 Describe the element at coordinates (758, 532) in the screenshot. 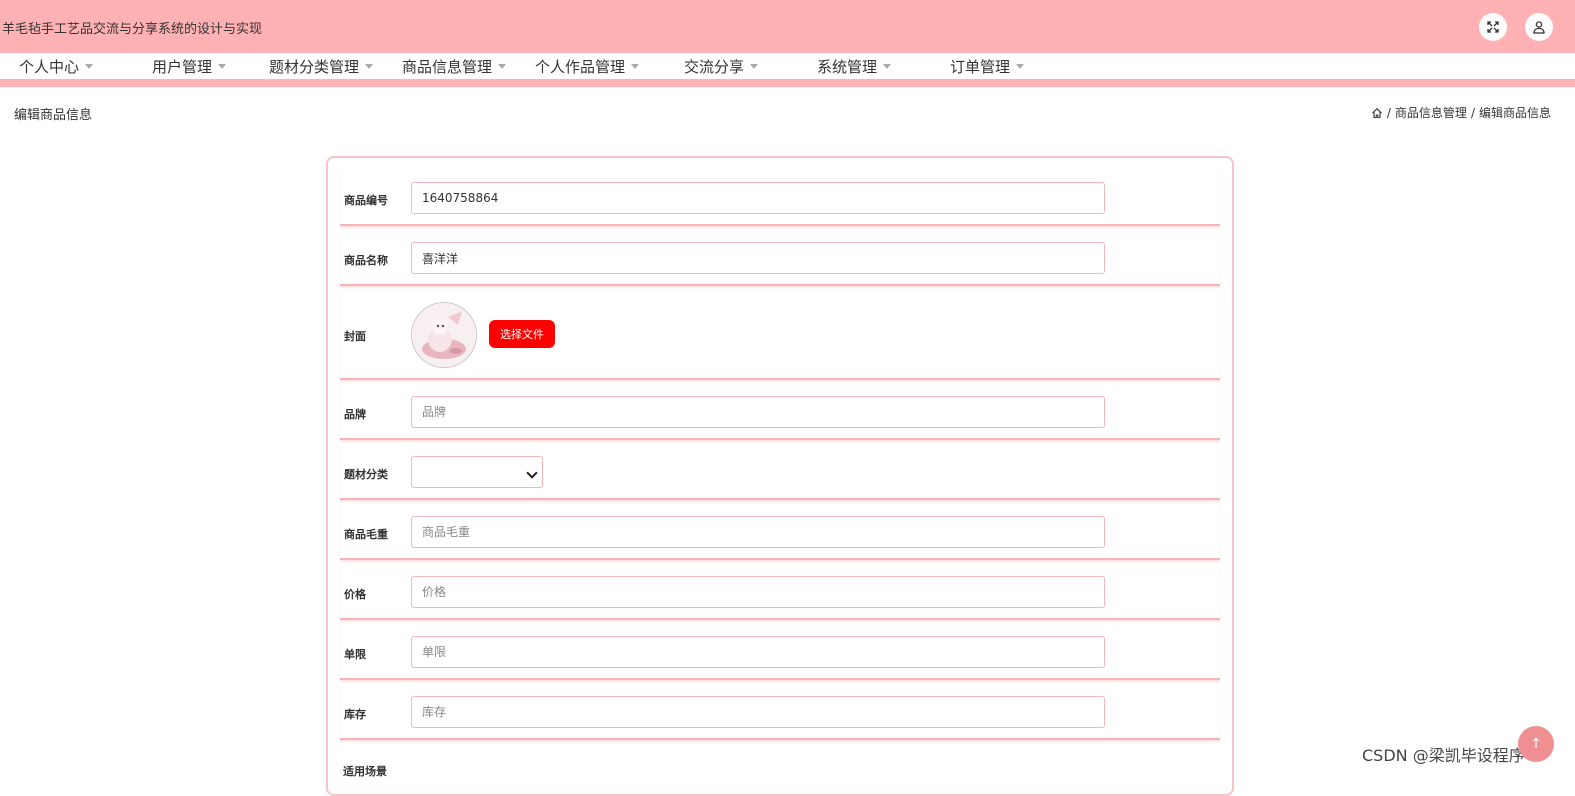

I see `weight-input` at that location.